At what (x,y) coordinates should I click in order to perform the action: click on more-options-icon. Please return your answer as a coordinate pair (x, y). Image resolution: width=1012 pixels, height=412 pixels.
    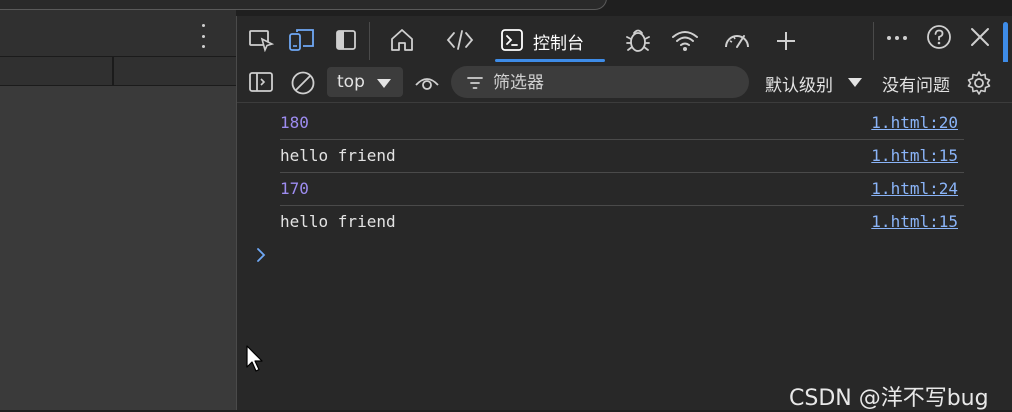
    Looking at the image, I should click on (897, 38).